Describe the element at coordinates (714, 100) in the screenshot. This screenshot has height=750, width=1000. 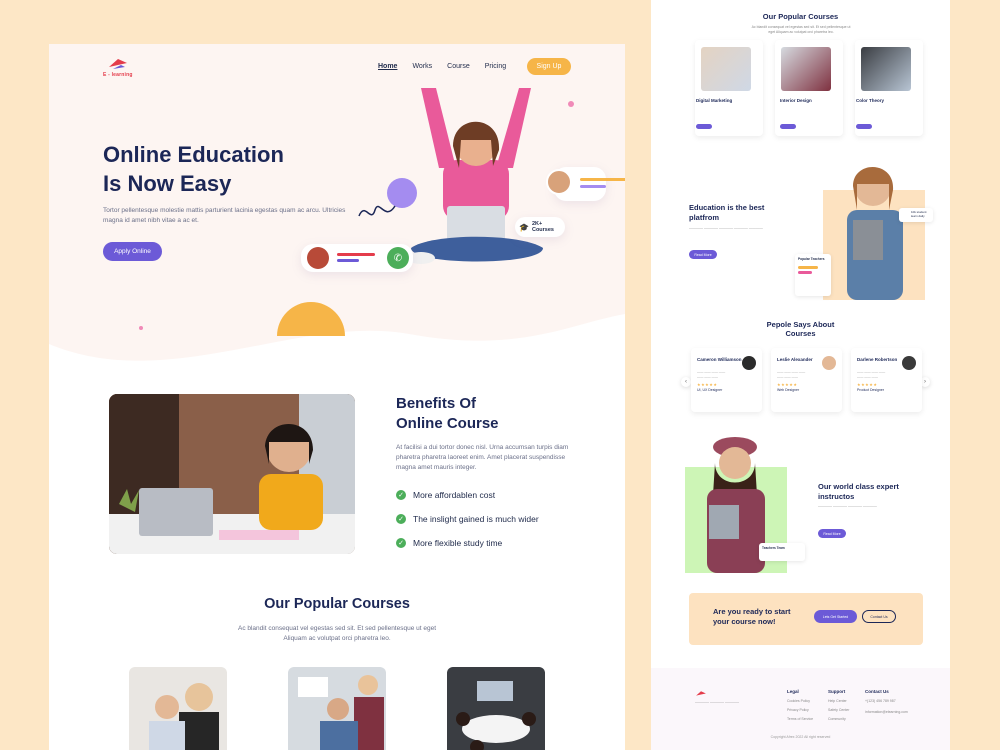
I see `course-name: Digital Marketing` at that location.